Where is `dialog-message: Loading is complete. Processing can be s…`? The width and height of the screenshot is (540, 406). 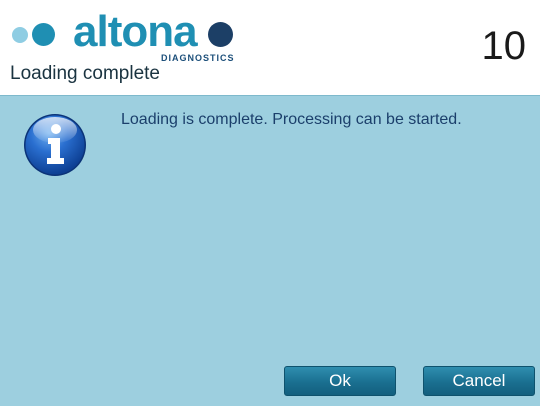
dialog-message: Loading is complete. Processing can be s… is located at coordinates (291, 119).